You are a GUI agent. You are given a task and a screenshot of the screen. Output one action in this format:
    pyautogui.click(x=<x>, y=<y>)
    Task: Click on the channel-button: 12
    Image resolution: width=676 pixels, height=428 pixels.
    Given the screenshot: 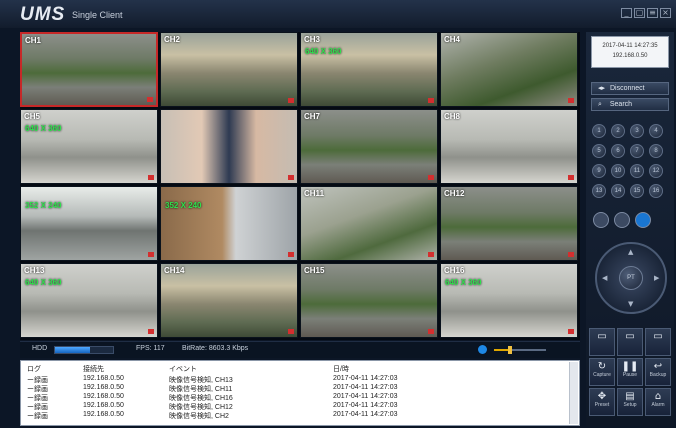 What is the action you would take?
    pyautogui.click(x=656, y=171)
    